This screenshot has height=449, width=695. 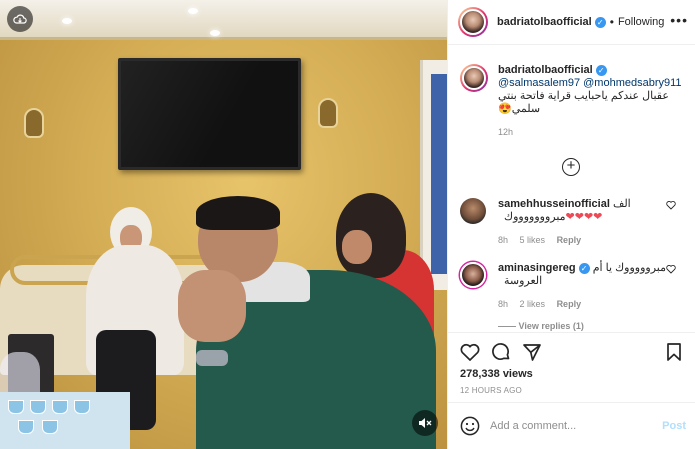 I want to click on post-timestamp: 12 HOURS AGO, so click(x=491, y=390).